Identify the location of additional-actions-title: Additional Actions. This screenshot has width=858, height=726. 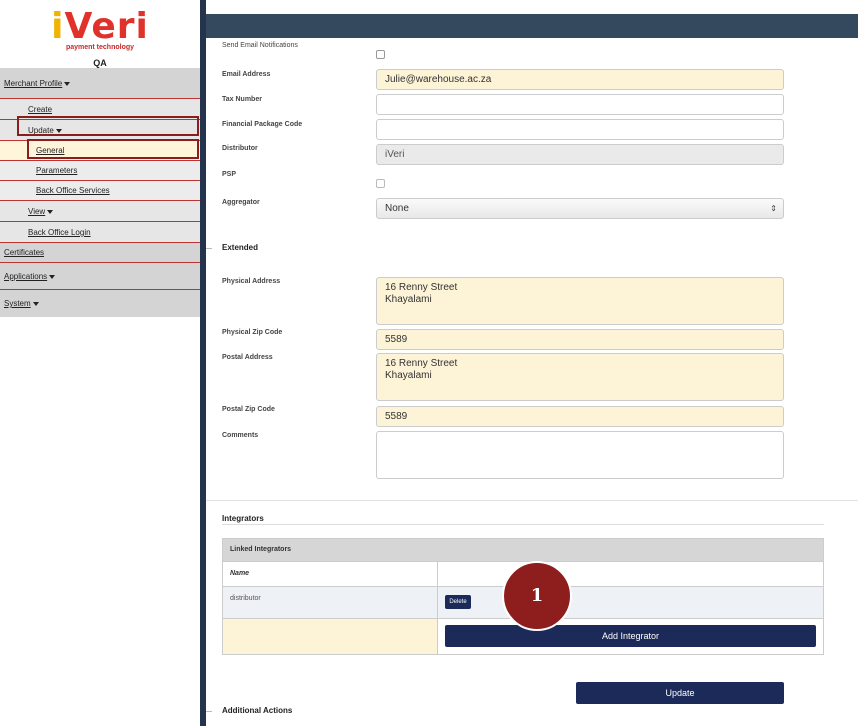
(257, 710).